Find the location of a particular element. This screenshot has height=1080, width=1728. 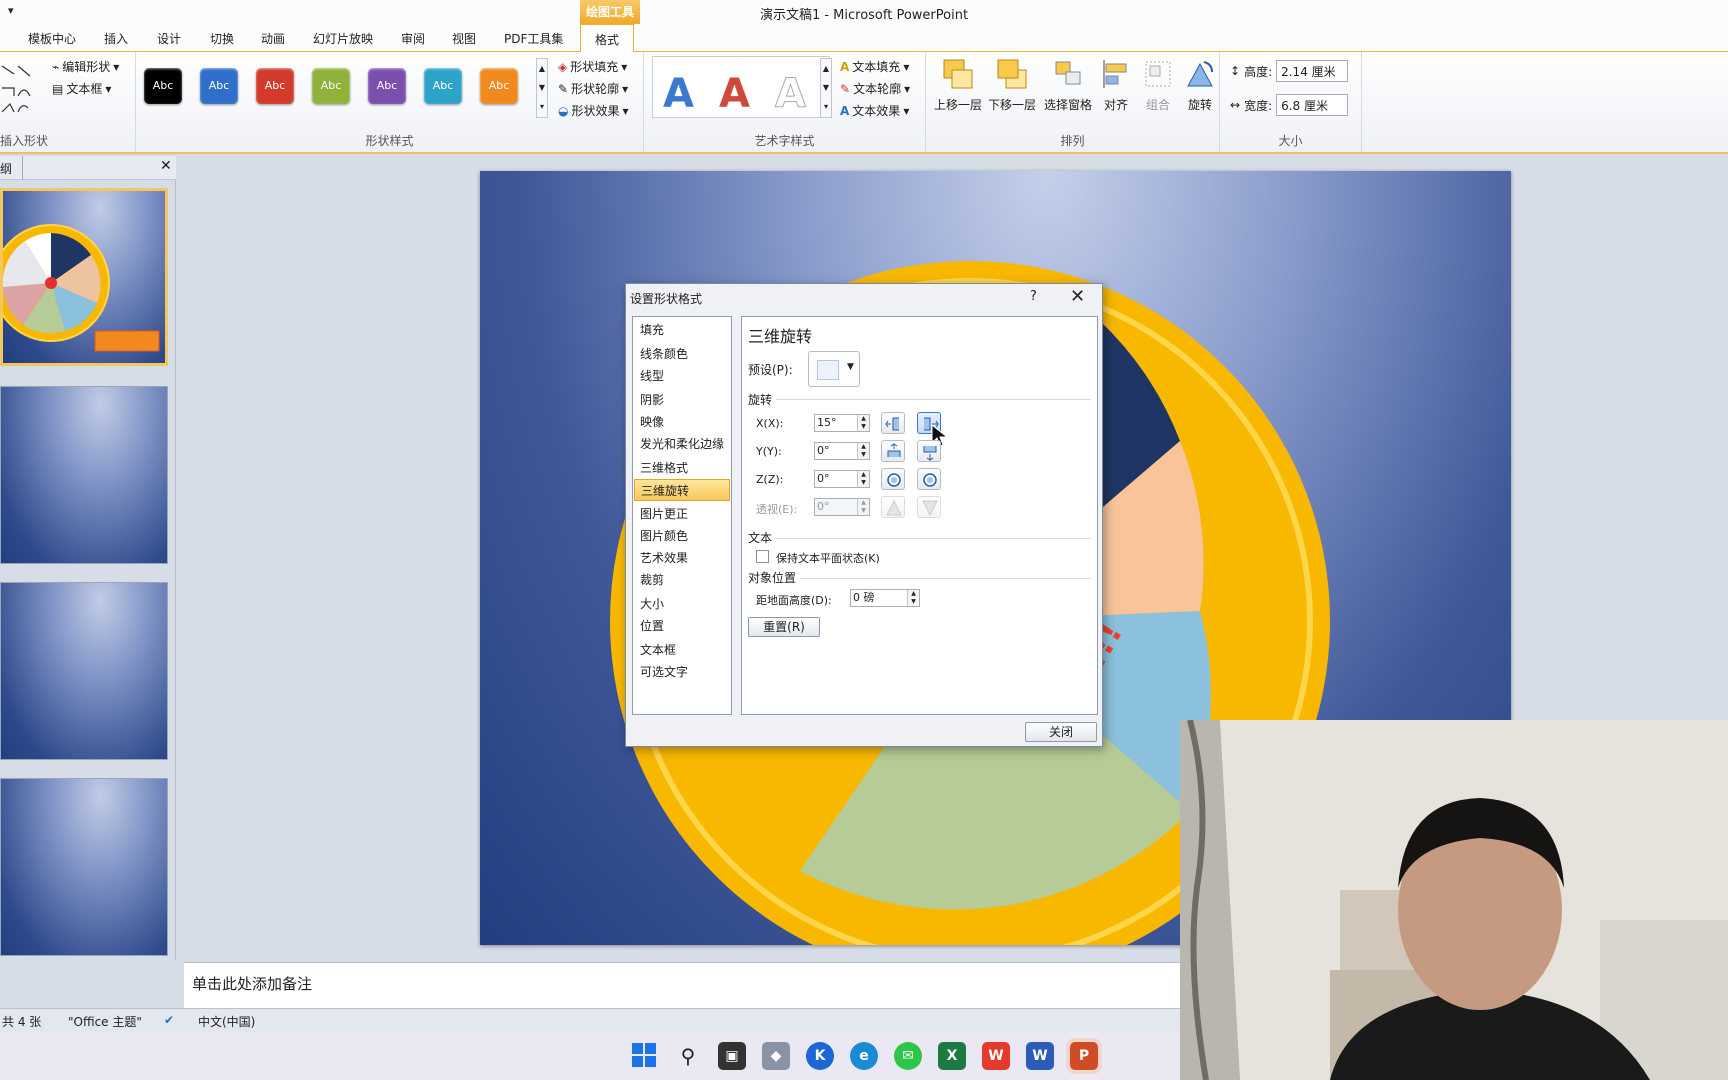

reset-button: 重置(R) is located at coordinates (784, 627).